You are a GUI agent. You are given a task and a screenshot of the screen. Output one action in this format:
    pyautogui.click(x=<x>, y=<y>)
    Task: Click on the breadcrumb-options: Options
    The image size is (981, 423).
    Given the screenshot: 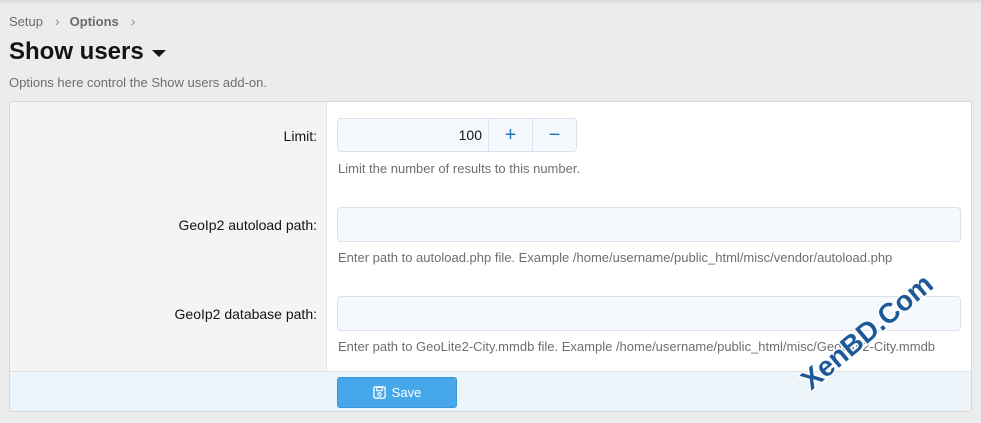 What is the action you would take?
    pyautogui.click(x=94, y=21)
    